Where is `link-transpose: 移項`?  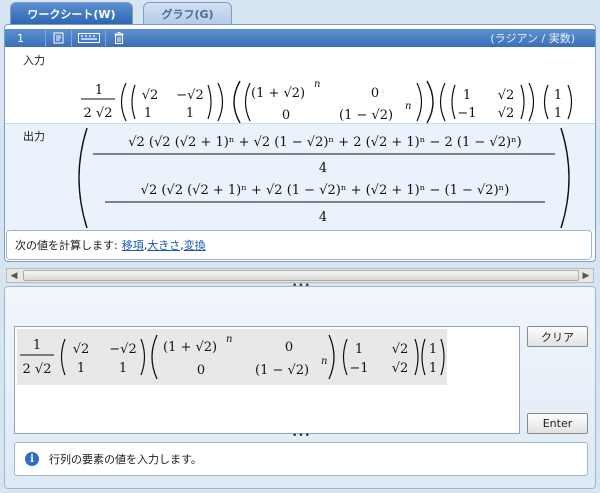
link-transpose: 移項 is located at coordinates (133, 245).